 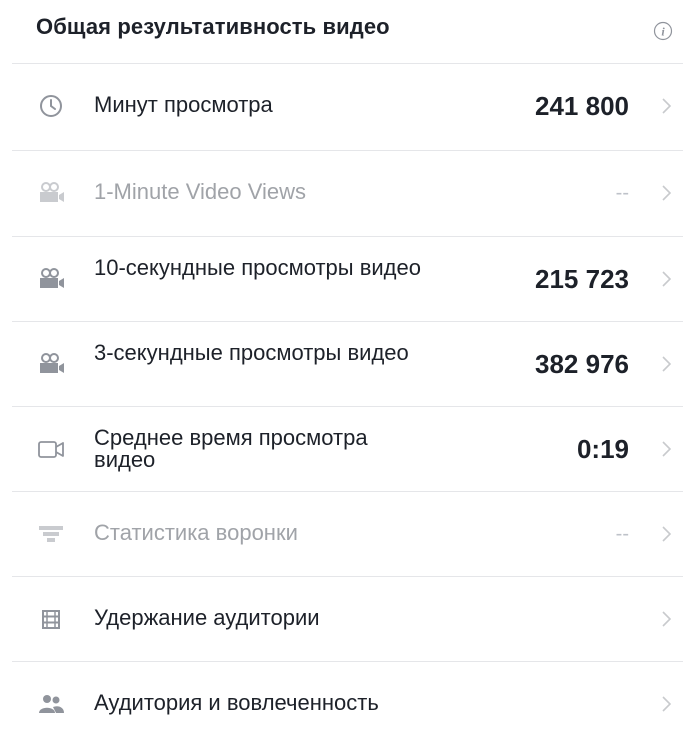 I want to click on clock-icon, so click(x=51, y=106).